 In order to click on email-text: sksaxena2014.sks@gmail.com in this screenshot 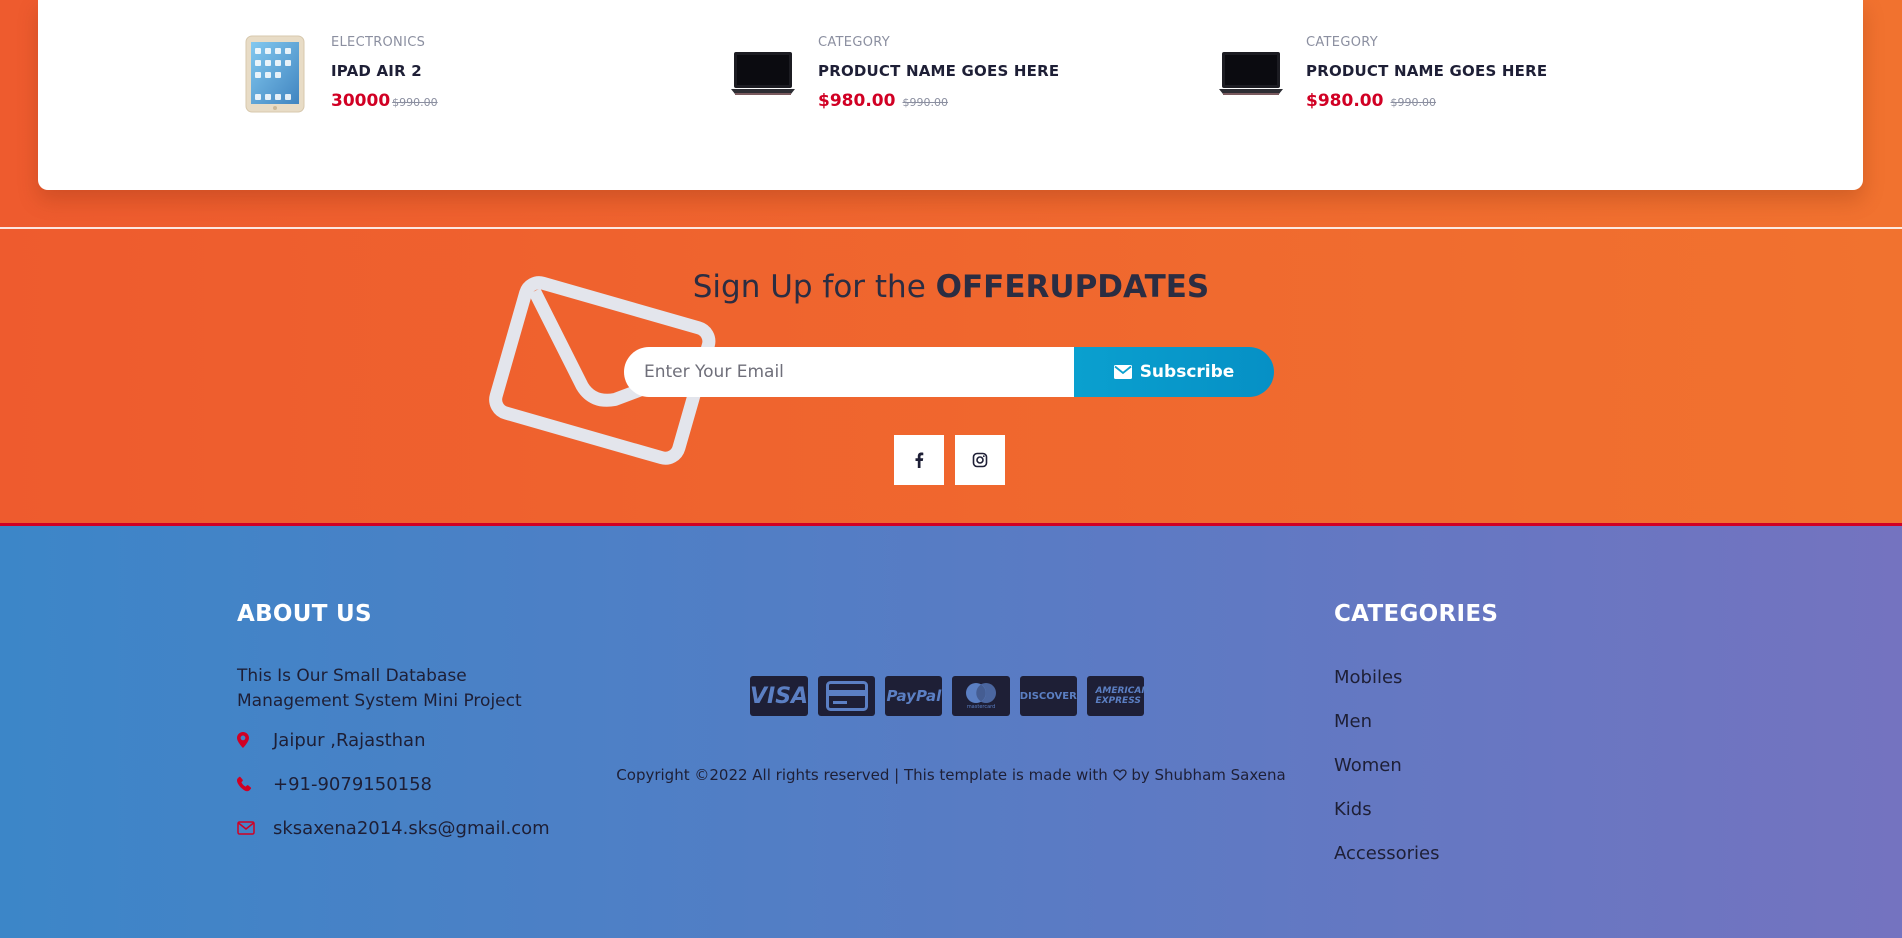, I will do `click(411, 828)`.